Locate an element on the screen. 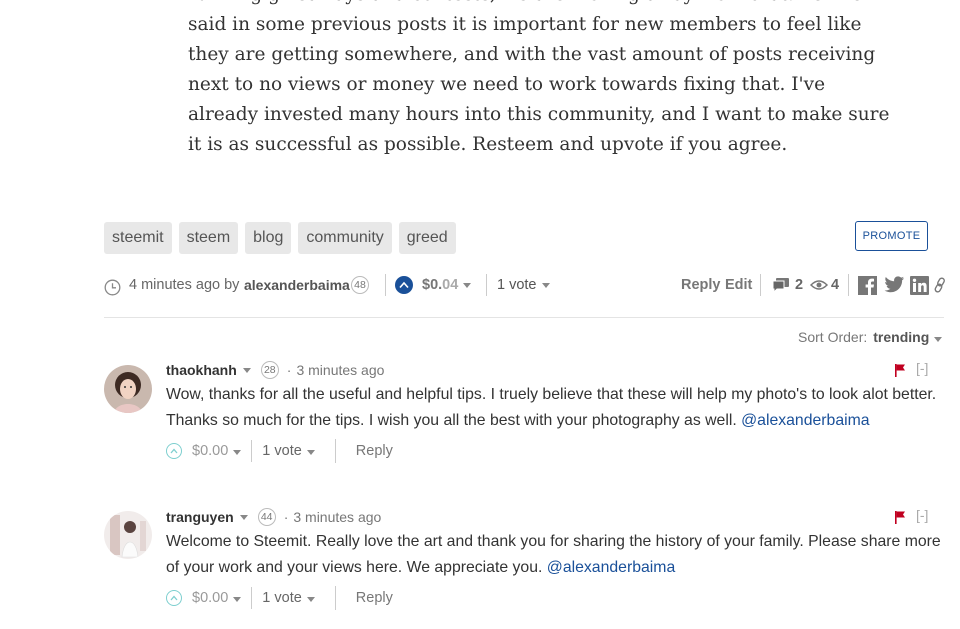 The width and height of the screenshot is (960, 629). link-icon is located at coordinates (940, 285).